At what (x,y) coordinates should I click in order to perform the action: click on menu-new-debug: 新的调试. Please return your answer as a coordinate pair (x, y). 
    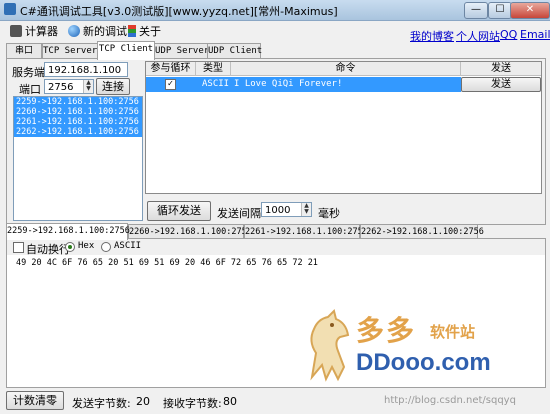
    Looking at the image, I should click on (97, 32).